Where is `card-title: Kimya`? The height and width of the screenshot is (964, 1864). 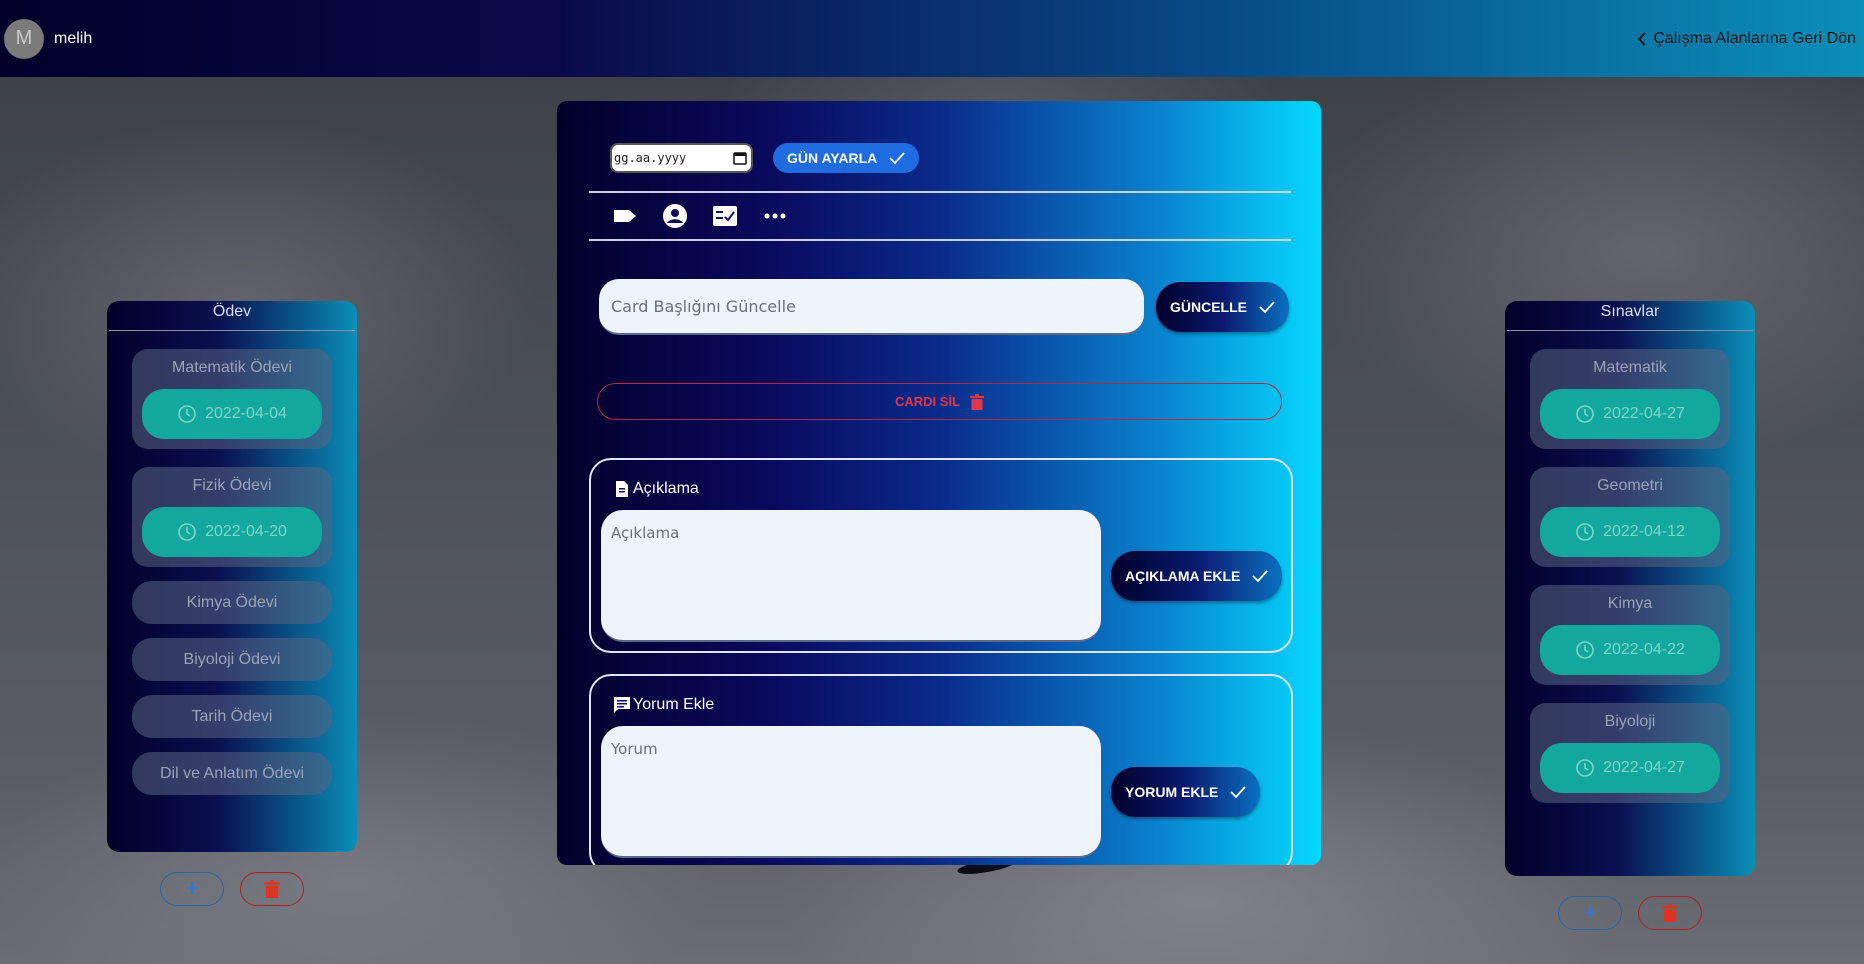 card-title: Kimya is located at coordinates (1630, 603).